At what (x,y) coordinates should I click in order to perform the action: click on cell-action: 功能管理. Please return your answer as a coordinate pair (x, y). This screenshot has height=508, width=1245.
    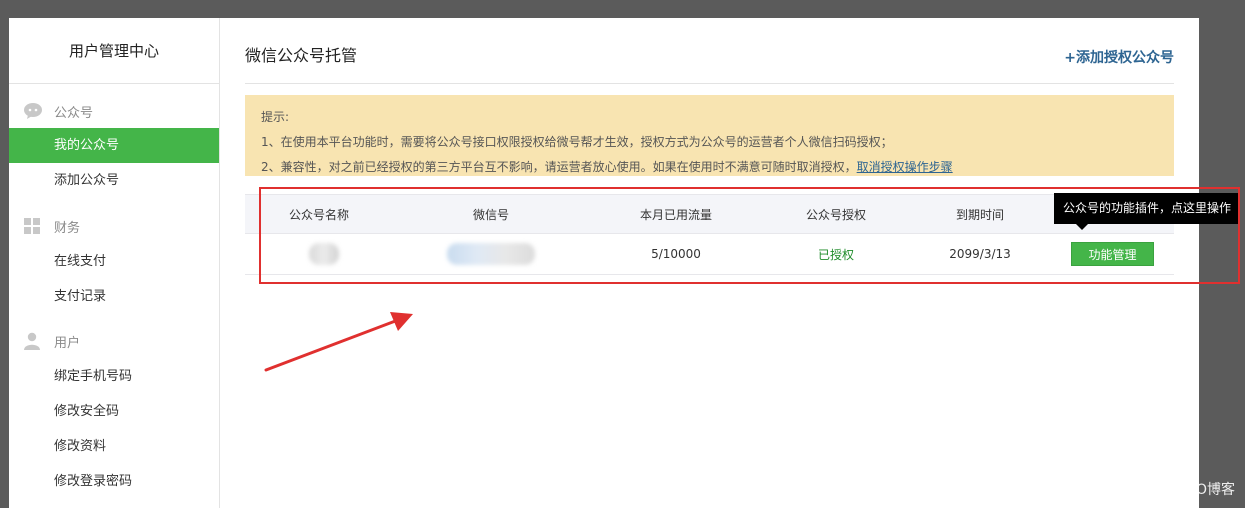
    Looking at the image, I should click on (1112, 254).